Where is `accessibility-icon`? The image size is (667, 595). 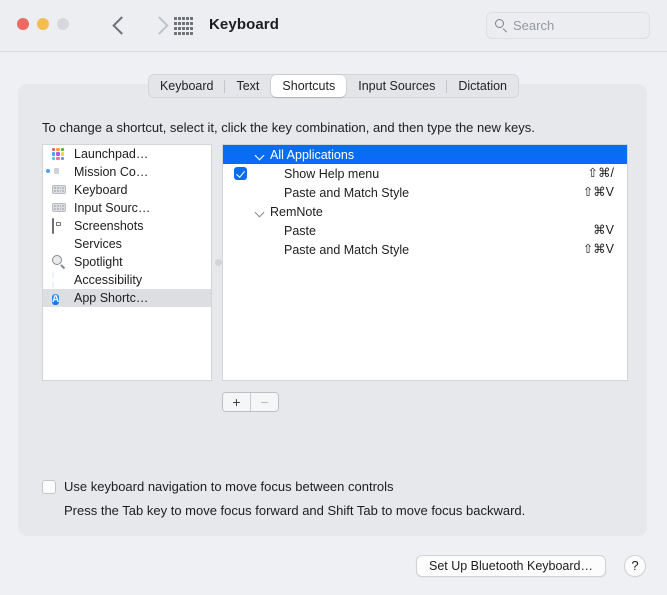
accessibility-icon is located at coordinates (59, 280).